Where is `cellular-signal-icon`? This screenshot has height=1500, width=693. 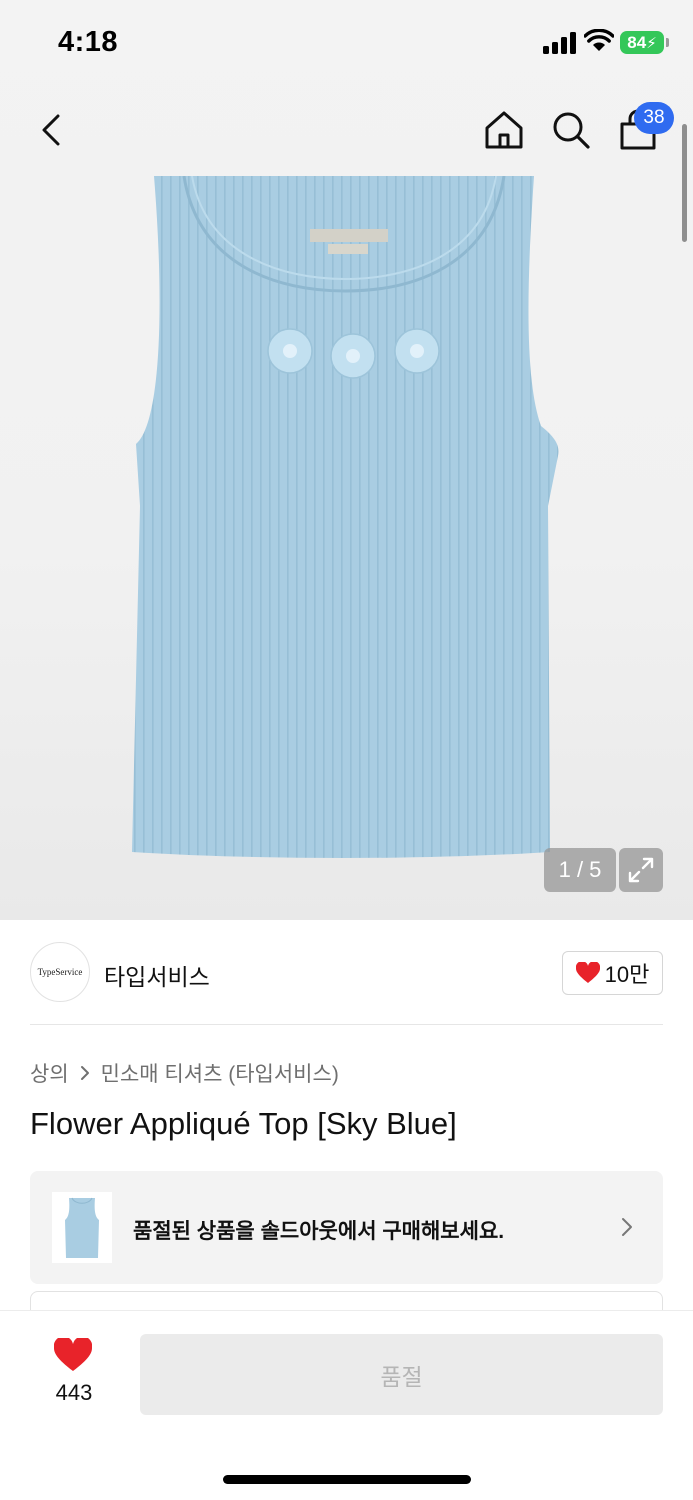
cellular-signal-icon is located at coordinates (559, 43).